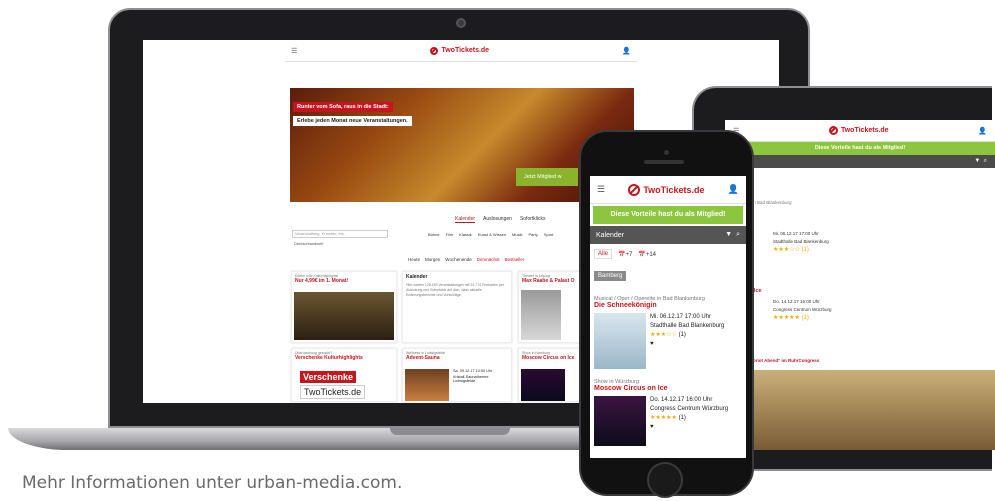  Describe the element at coordinates (541, 315) in the screenshot. I see `dancer-image` at that location.